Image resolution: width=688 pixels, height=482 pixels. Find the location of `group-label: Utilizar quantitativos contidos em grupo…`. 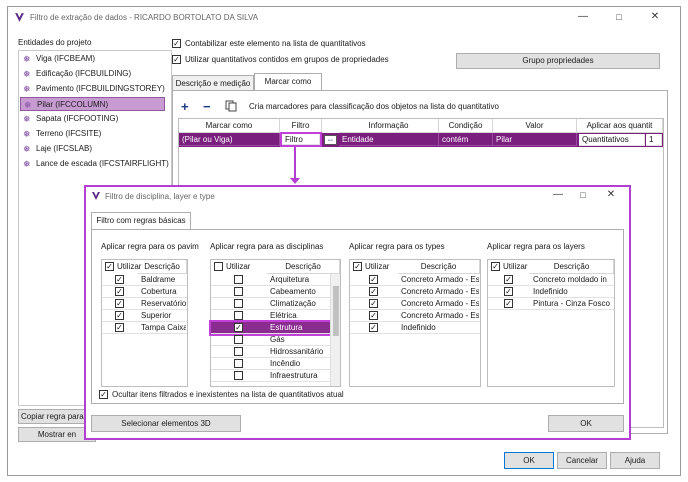

group-label: Utilizar quantitativos contidos em grupo… is located at coordinates (287, 59).